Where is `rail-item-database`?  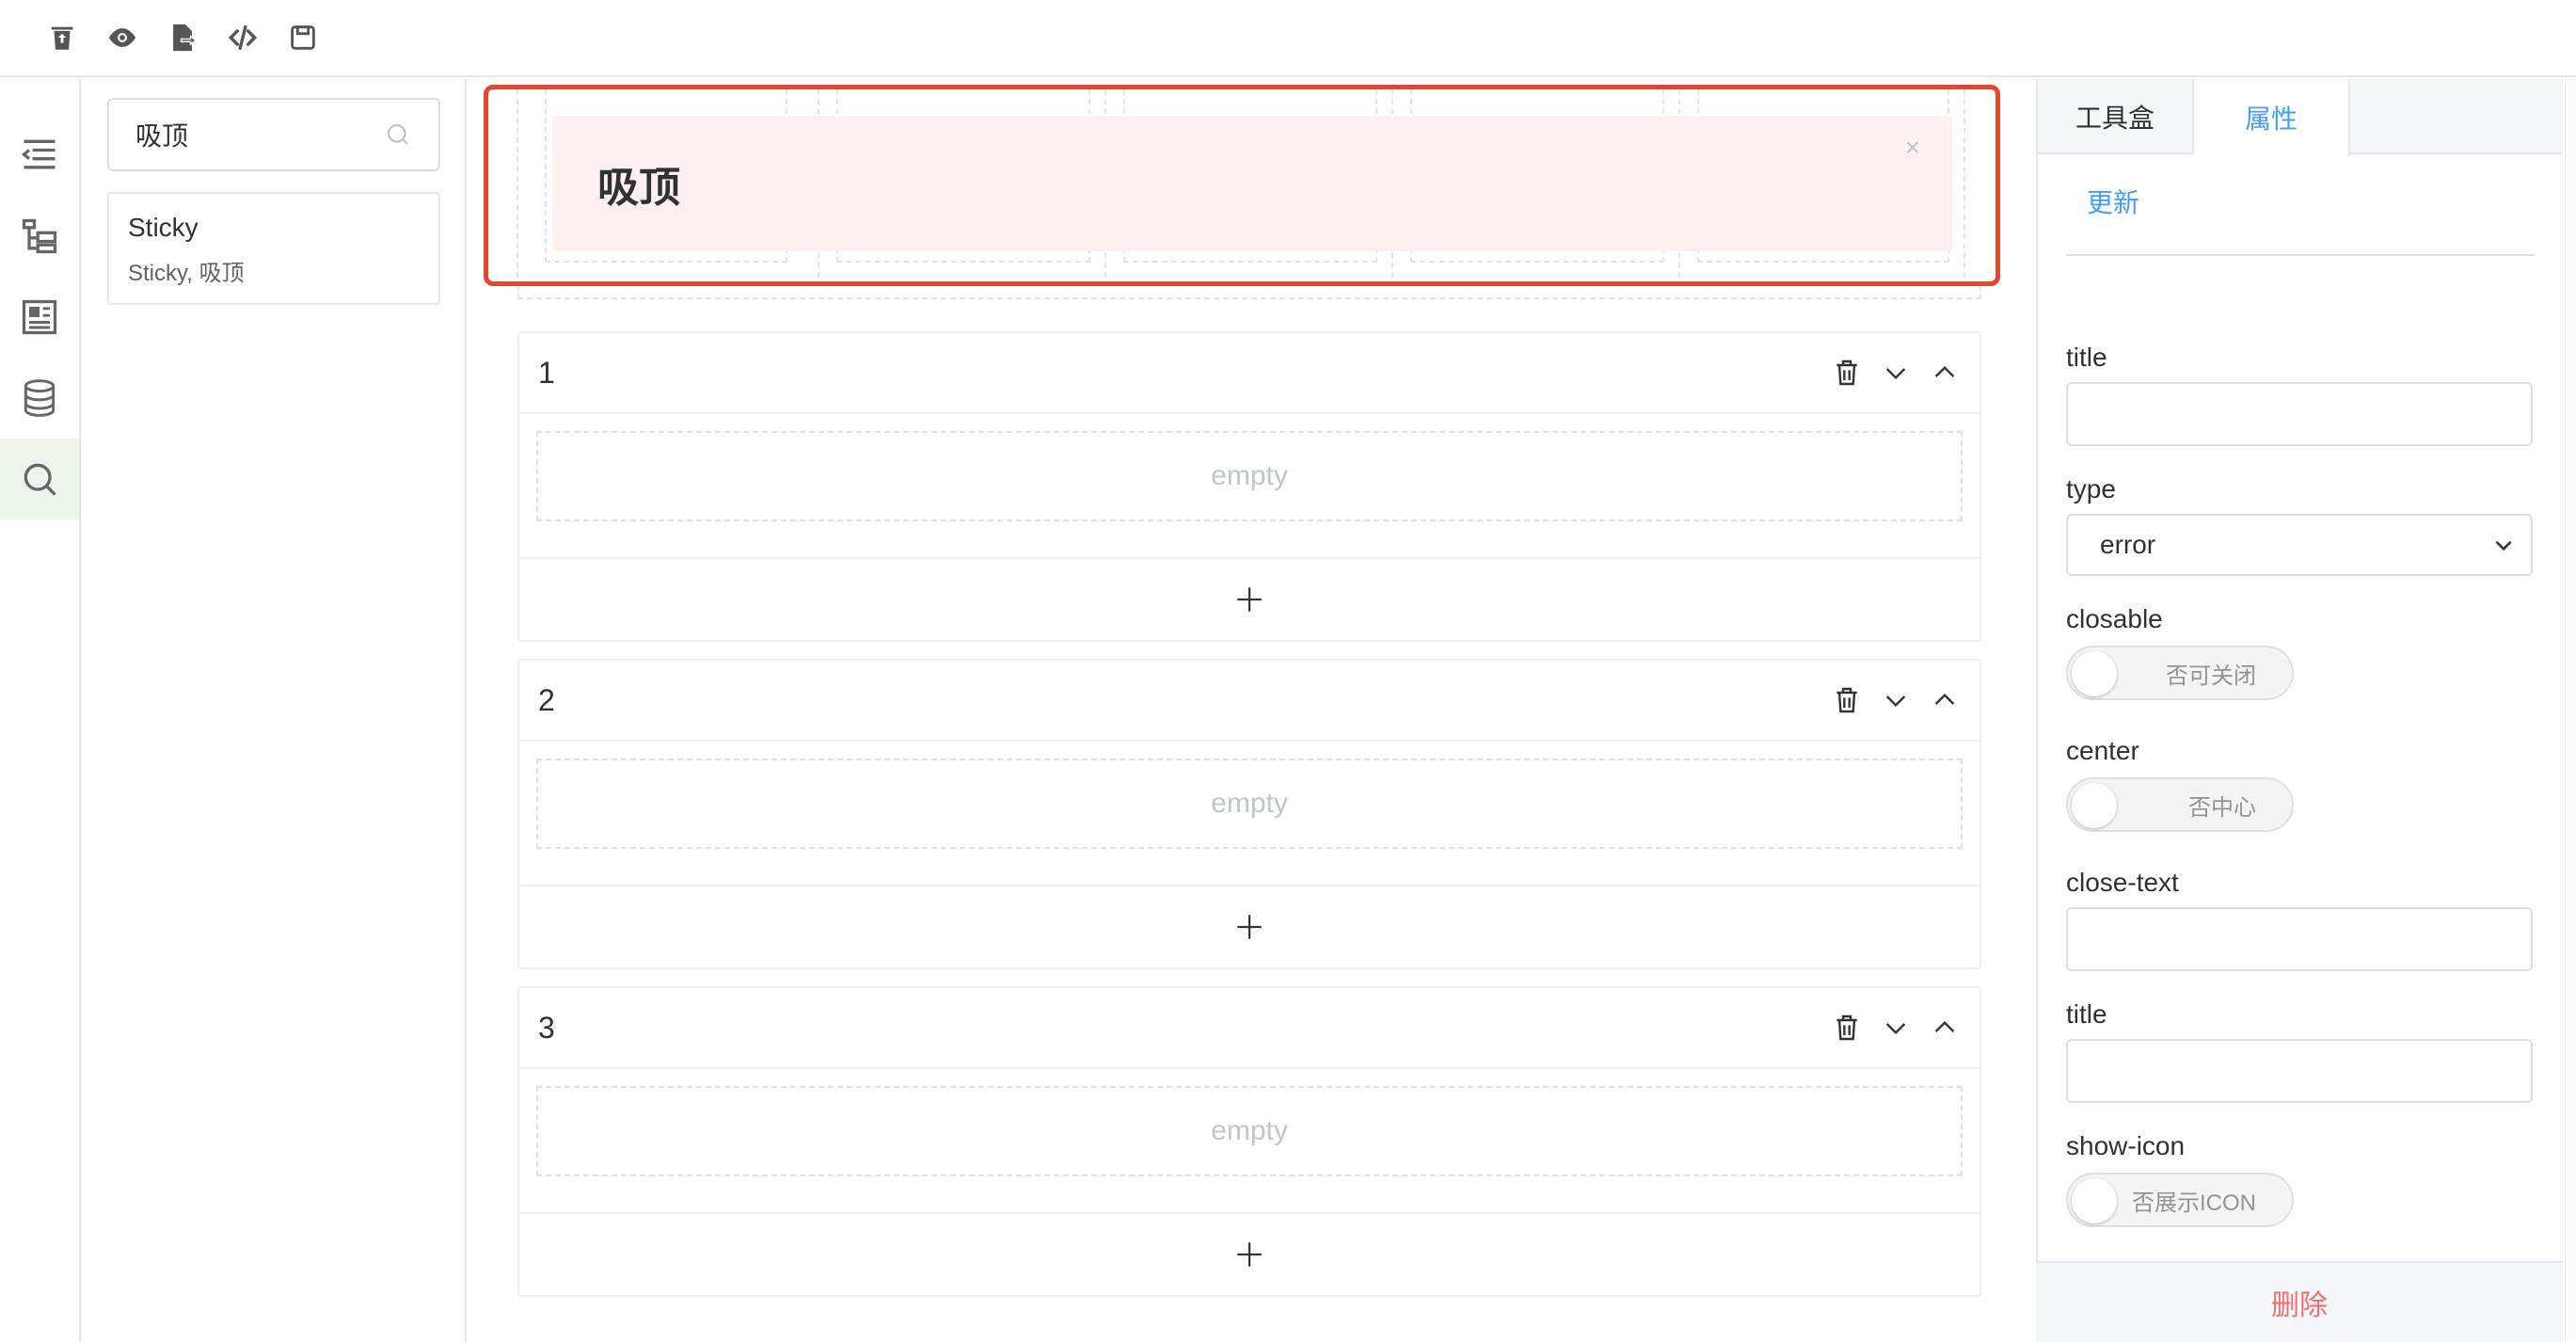
rail-item-database is located at coordinates (39, 398).